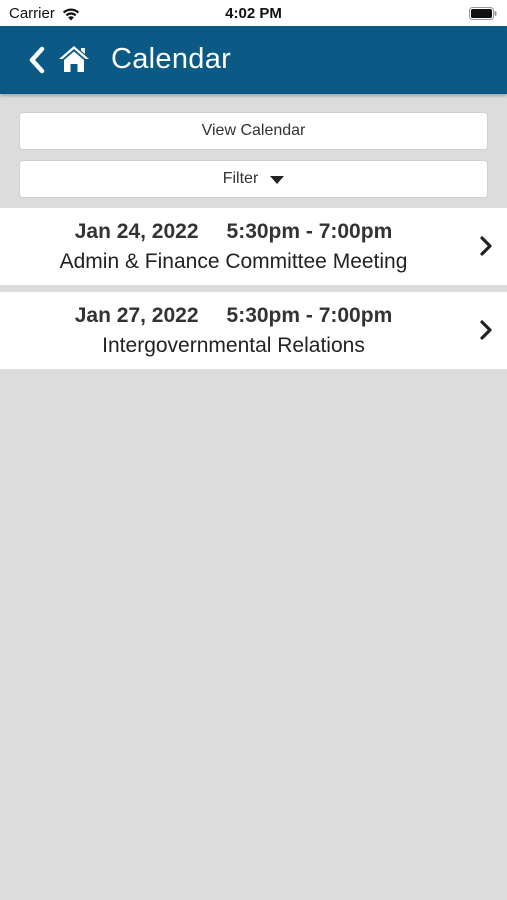 This screenshot has height=900, width=507. I want to click on event-datetime: Jan 27, 2022 5:30pm - 7:00pm, so click(233, 316).